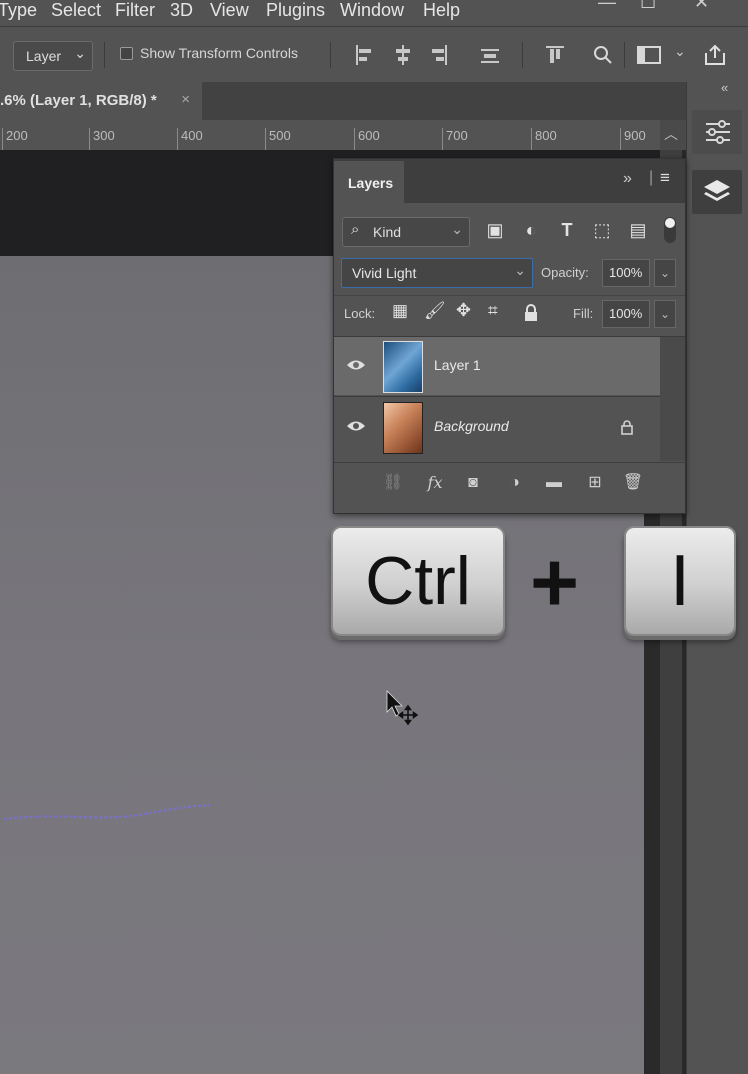 The image size is (748, 1074). Describe the element at coordinates (402, 708) in the screenshot. I see `move-cursor-icon` at that location.